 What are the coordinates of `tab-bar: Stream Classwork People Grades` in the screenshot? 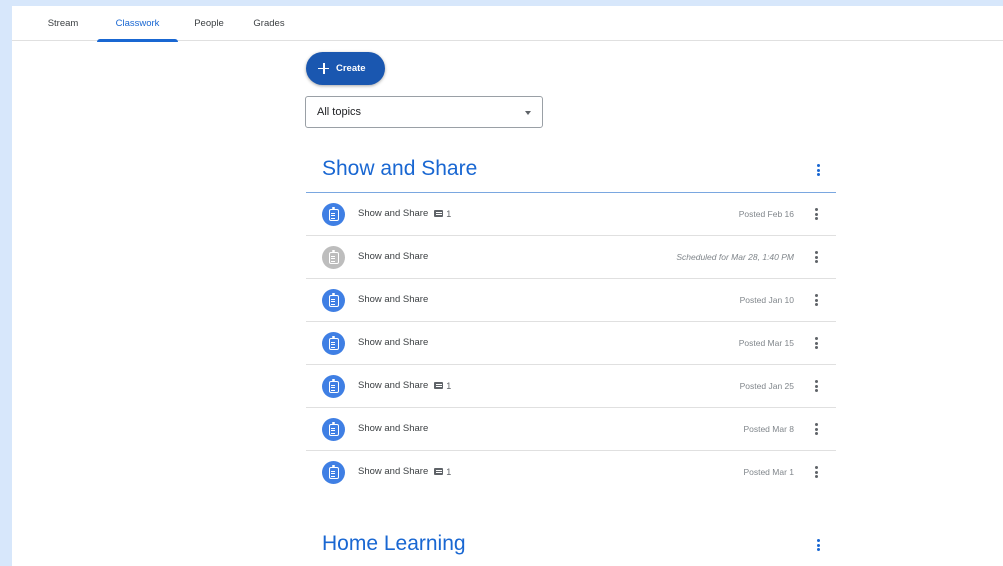 It's located at (507, 24).